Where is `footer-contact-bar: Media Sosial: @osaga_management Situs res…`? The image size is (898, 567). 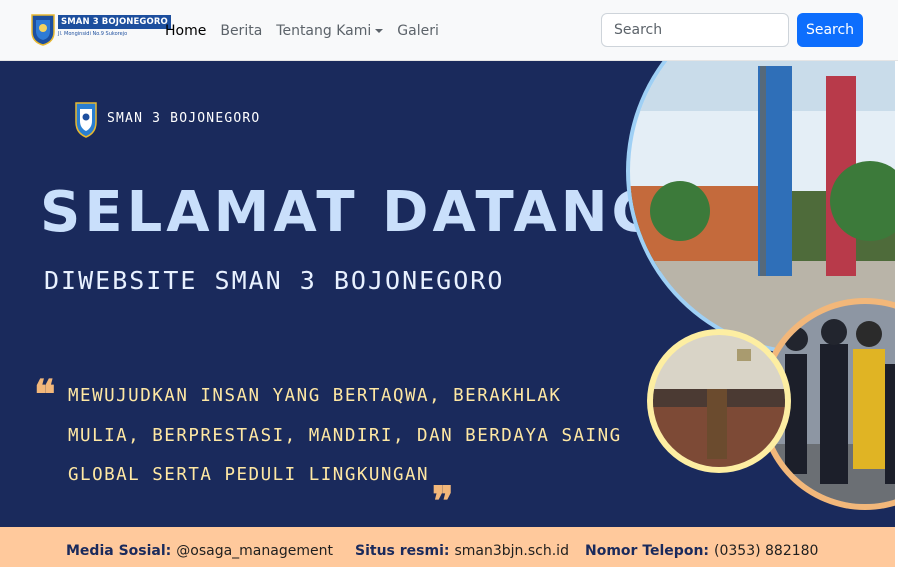 footer-contact-bar: Media Sosial: @osaga_management Situs res… is located at coordinates (449, 547).